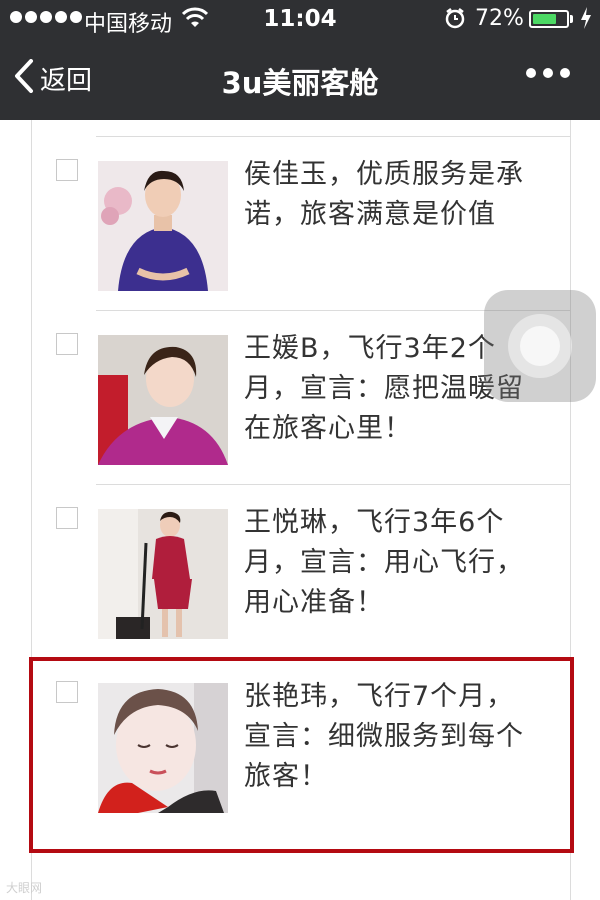 The width and height of the screenshot is (600, 900). Describe the element at coordinates (163, 226) in the screenshot. I see `stewardess-purple-uniform-photo` at that location.